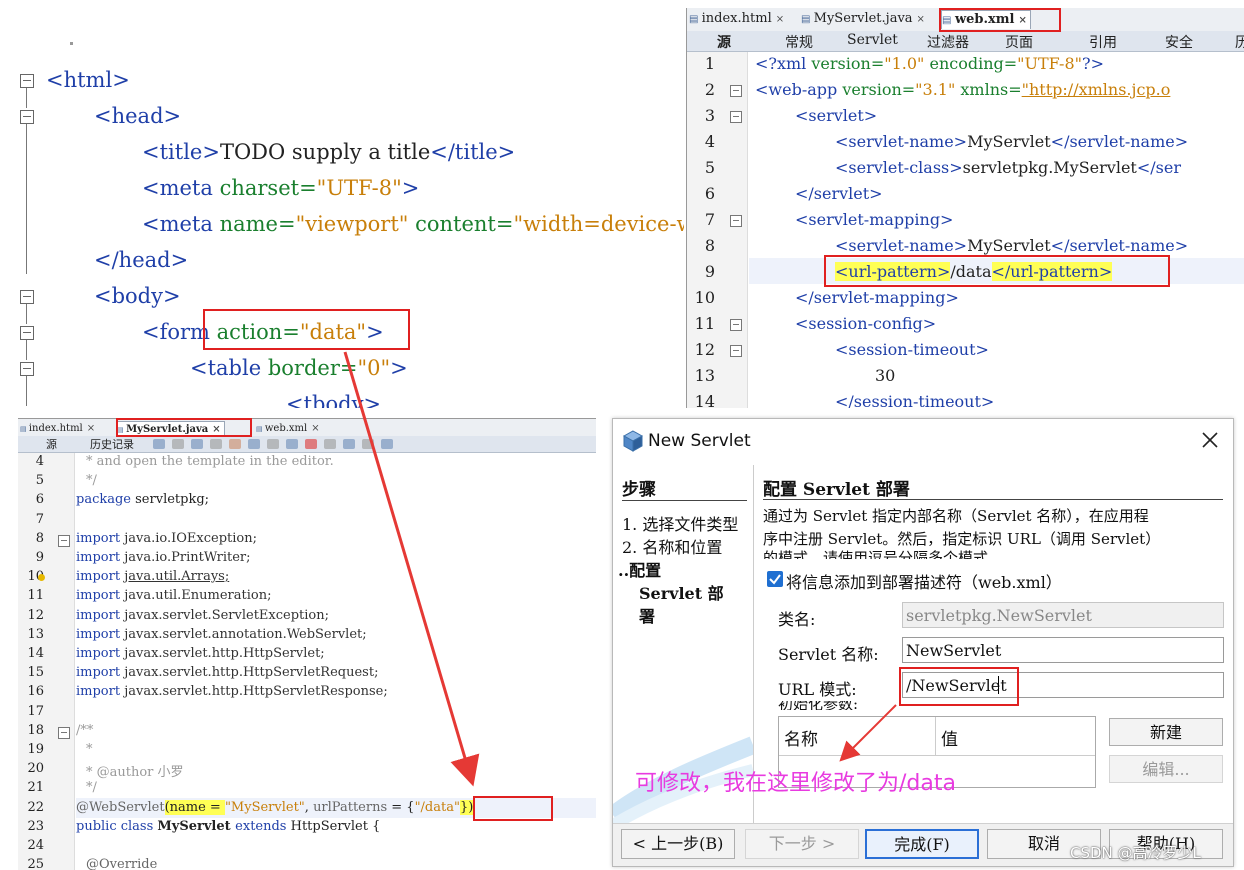 This screenshot has width=1244, height=870. I want to click on arrow-form-to-java, so click(411, 569).